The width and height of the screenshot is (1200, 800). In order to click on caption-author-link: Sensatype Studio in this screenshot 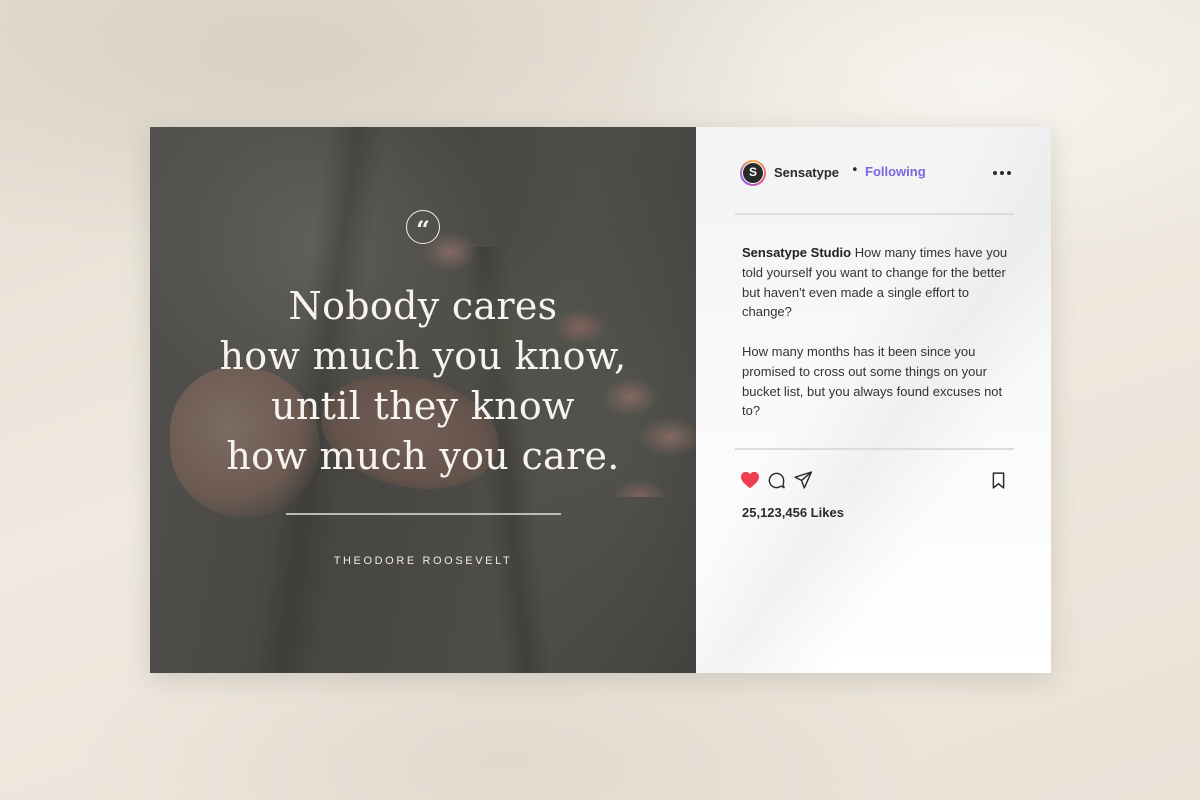, I will do `click(796, 252)`.